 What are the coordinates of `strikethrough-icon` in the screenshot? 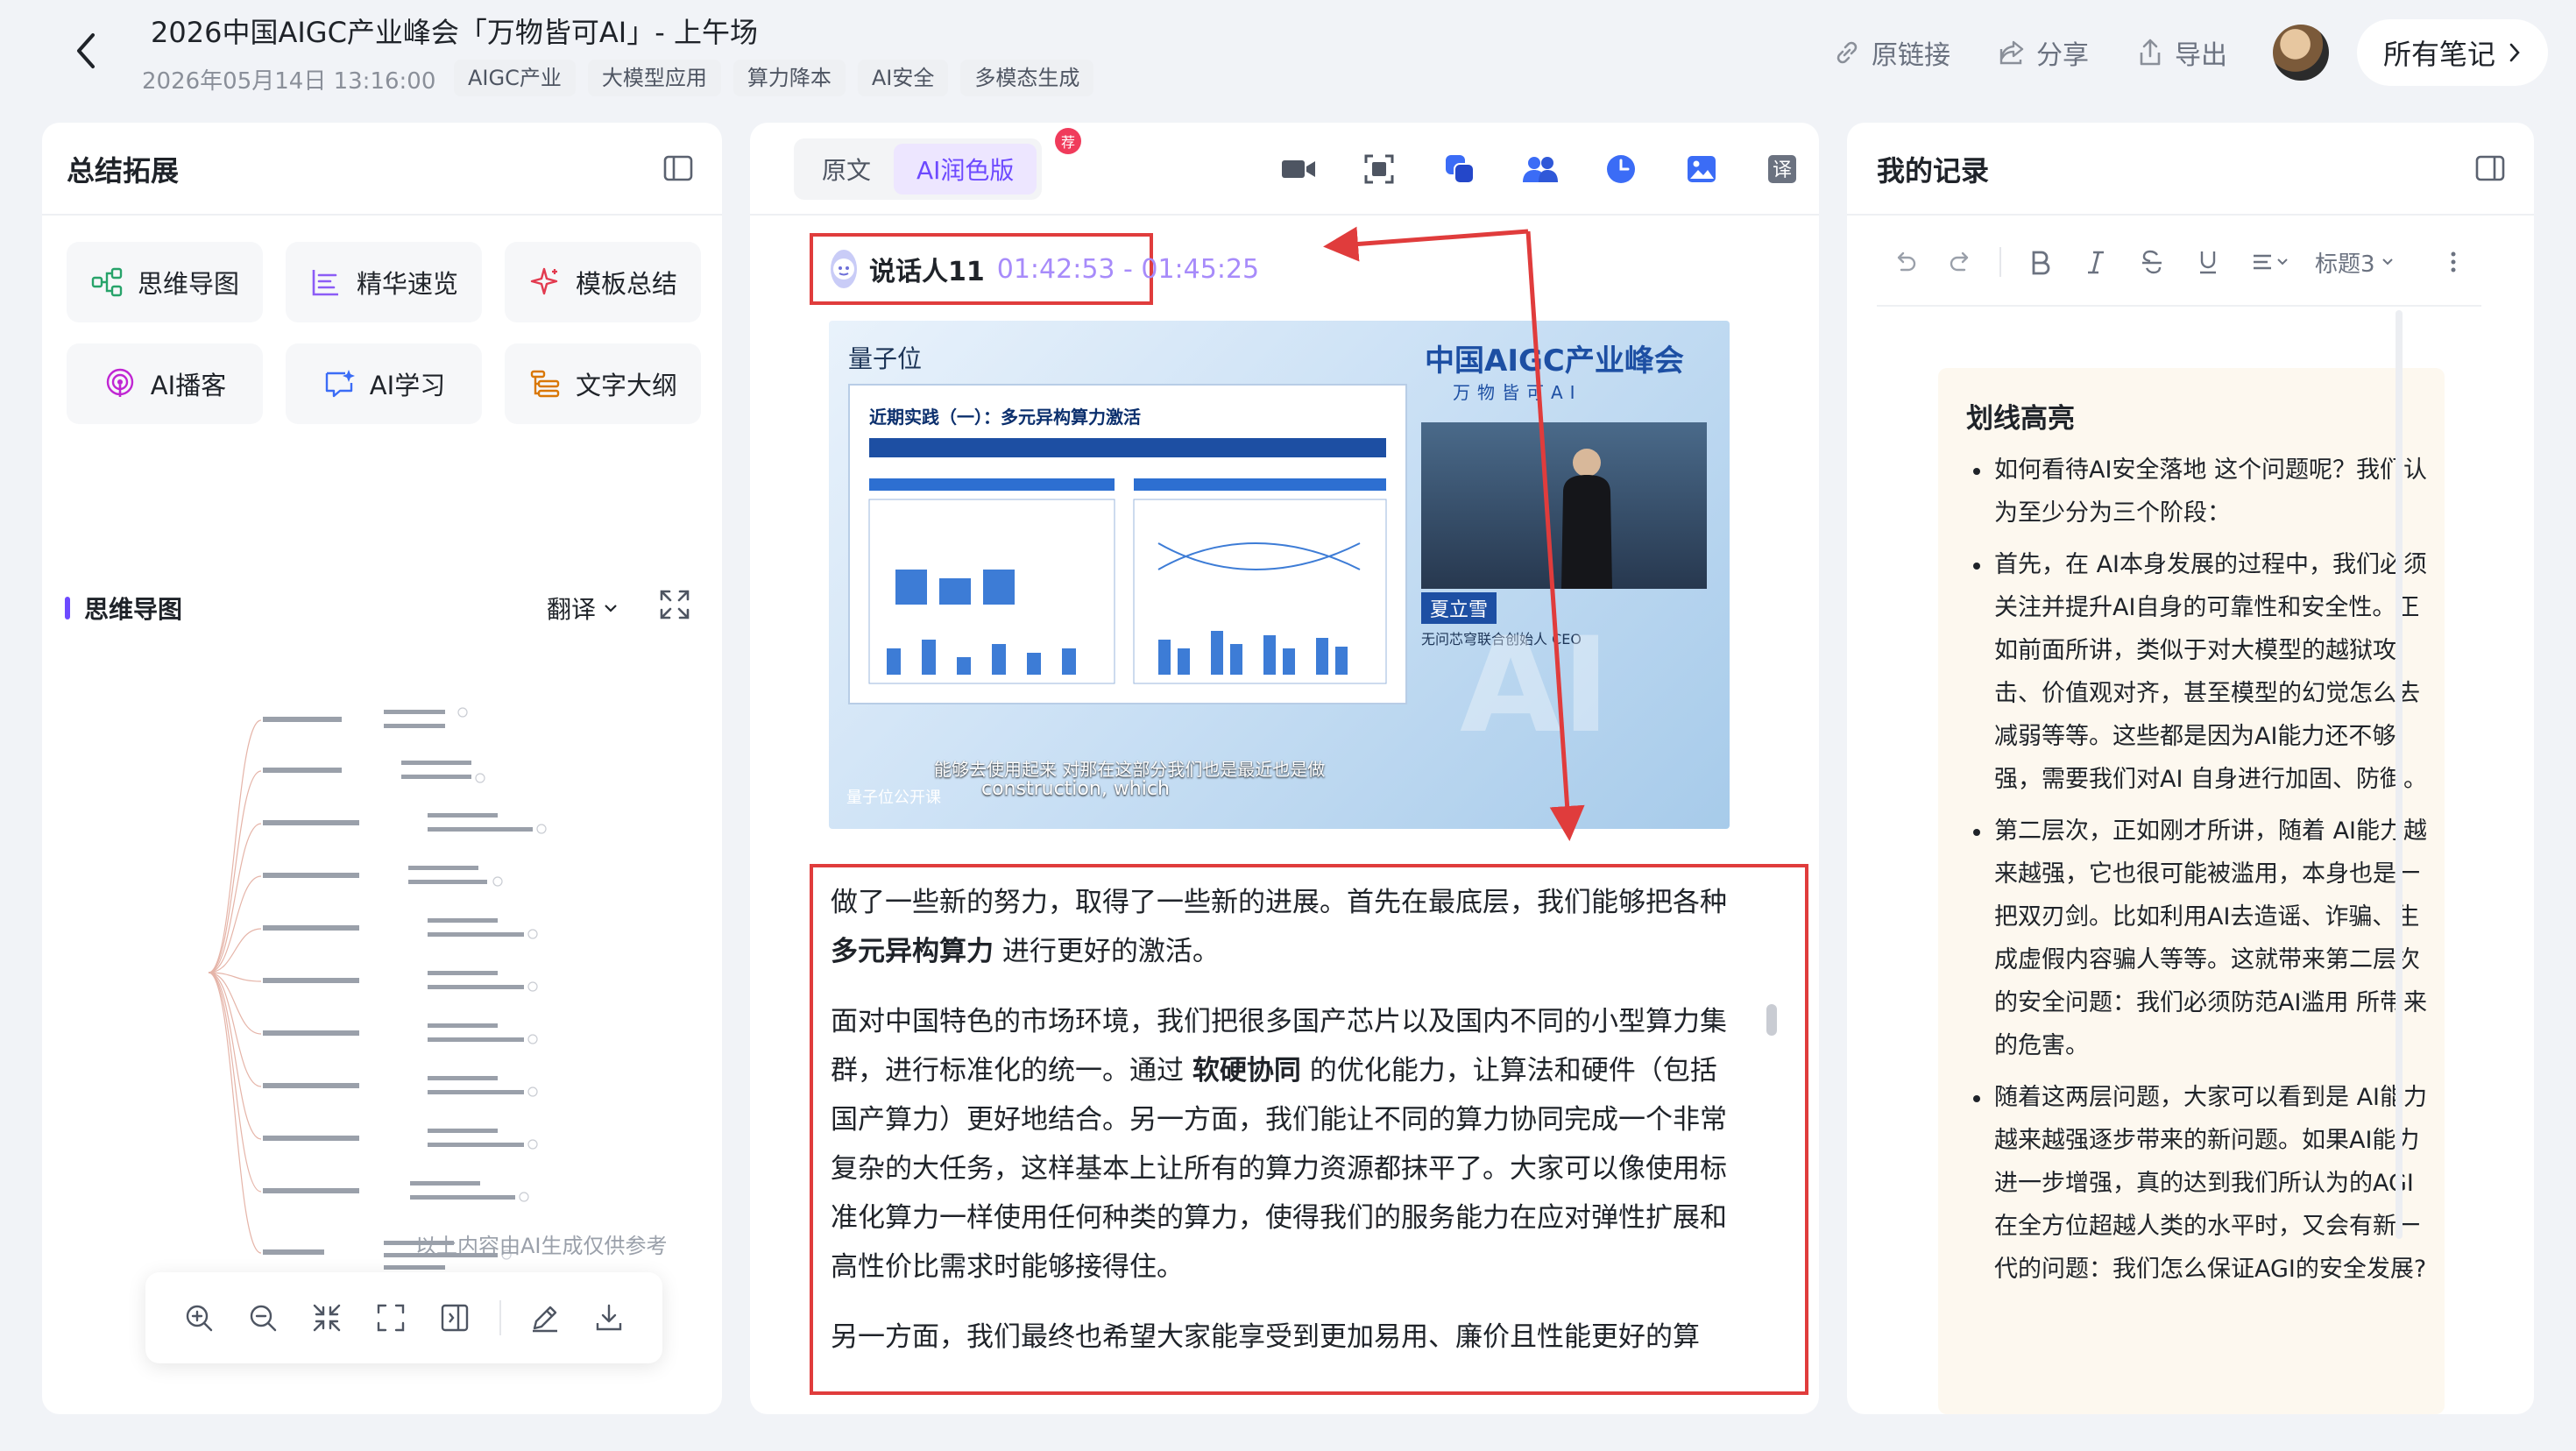 It's located at (2152, 262).